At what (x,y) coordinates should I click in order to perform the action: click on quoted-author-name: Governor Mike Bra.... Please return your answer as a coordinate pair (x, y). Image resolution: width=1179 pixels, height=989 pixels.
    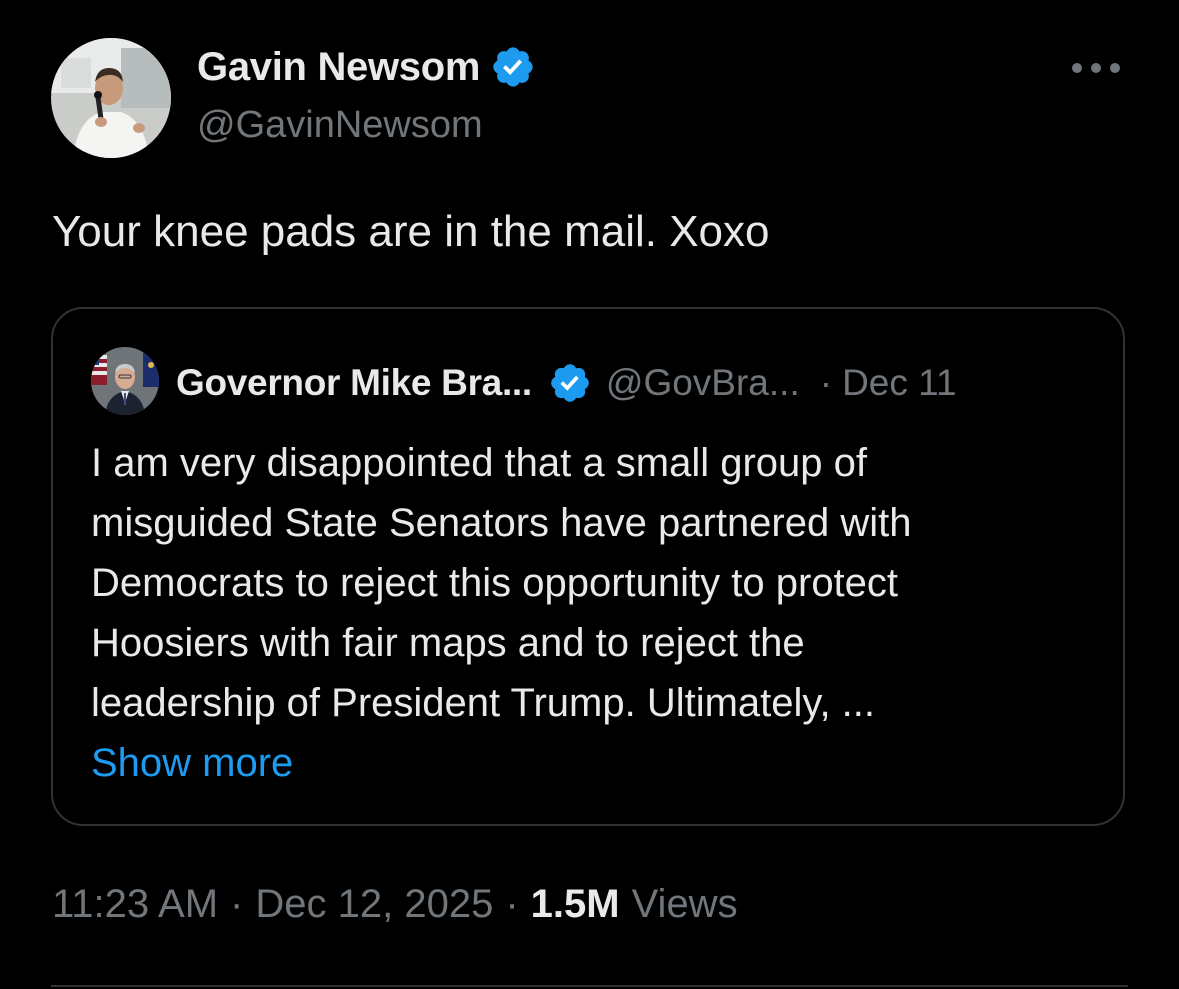
    Looking at the image, I should click on (354, 382).